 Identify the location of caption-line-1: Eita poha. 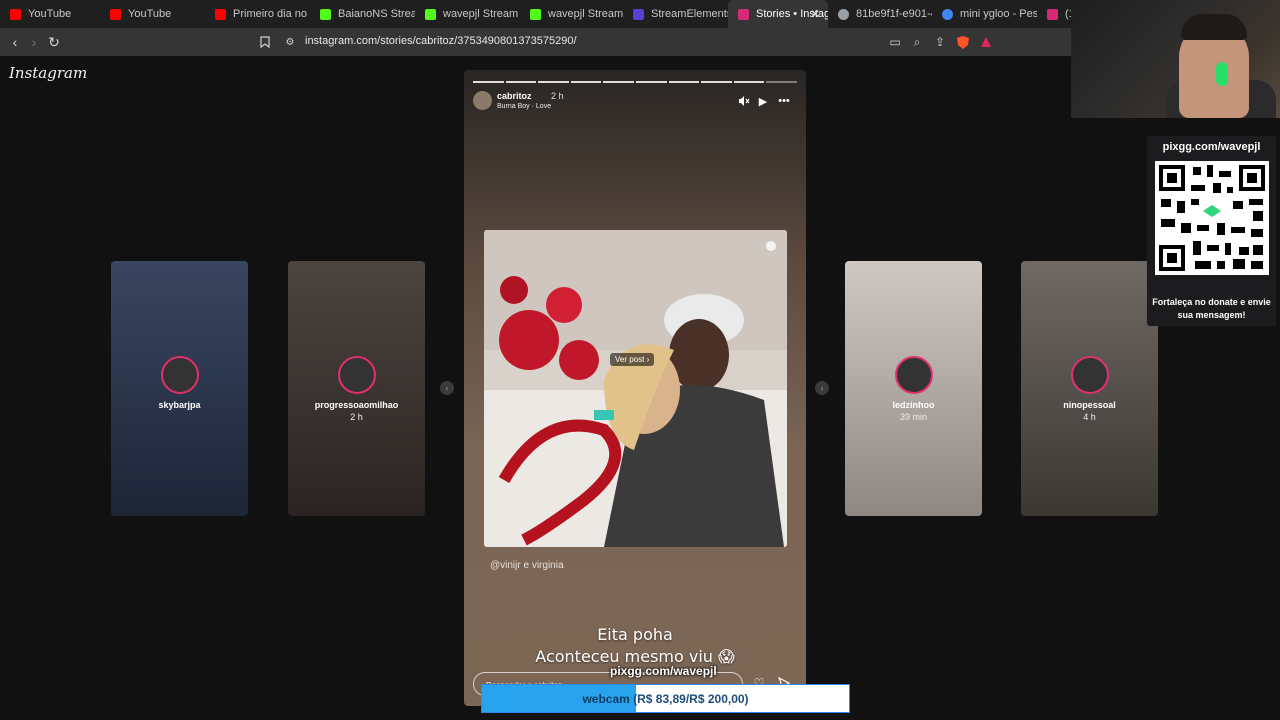
(635, 634).